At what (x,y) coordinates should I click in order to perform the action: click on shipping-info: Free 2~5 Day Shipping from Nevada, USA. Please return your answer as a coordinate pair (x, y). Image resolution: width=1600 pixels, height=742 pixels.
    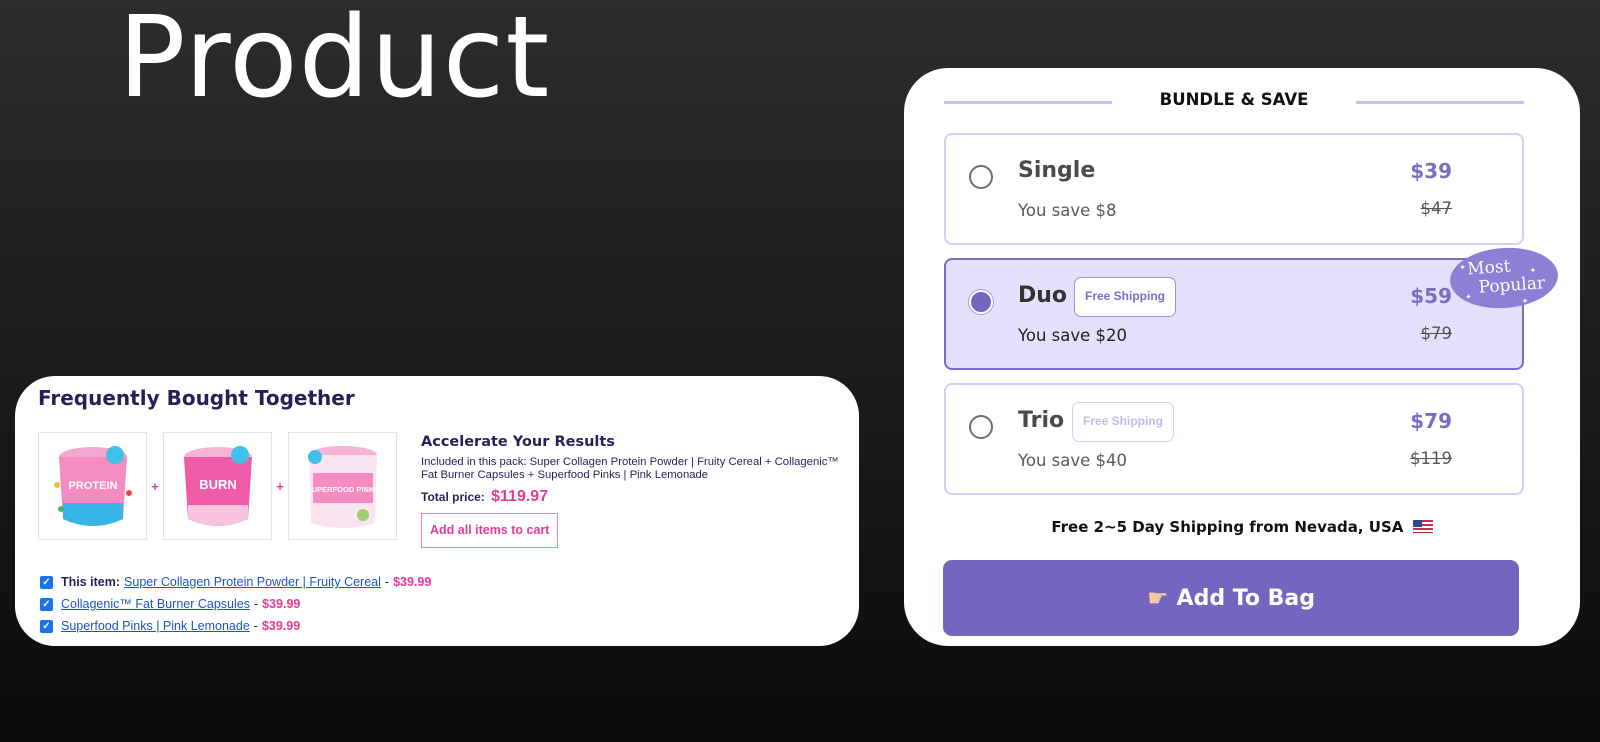
    Looking at the image, I should click on (1242, 527).